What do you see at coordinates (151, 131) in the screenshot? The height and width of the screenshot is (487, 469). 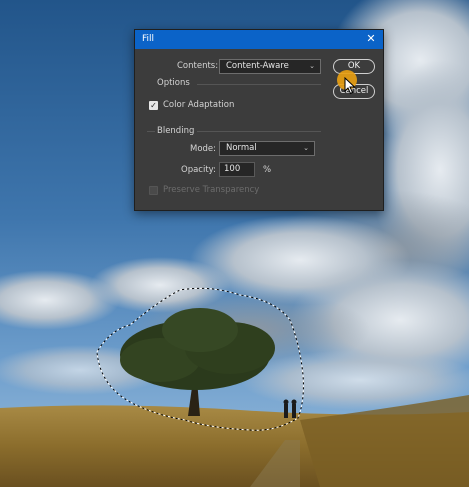 I see `blending-divider-left` at bounding box center [151, 131].